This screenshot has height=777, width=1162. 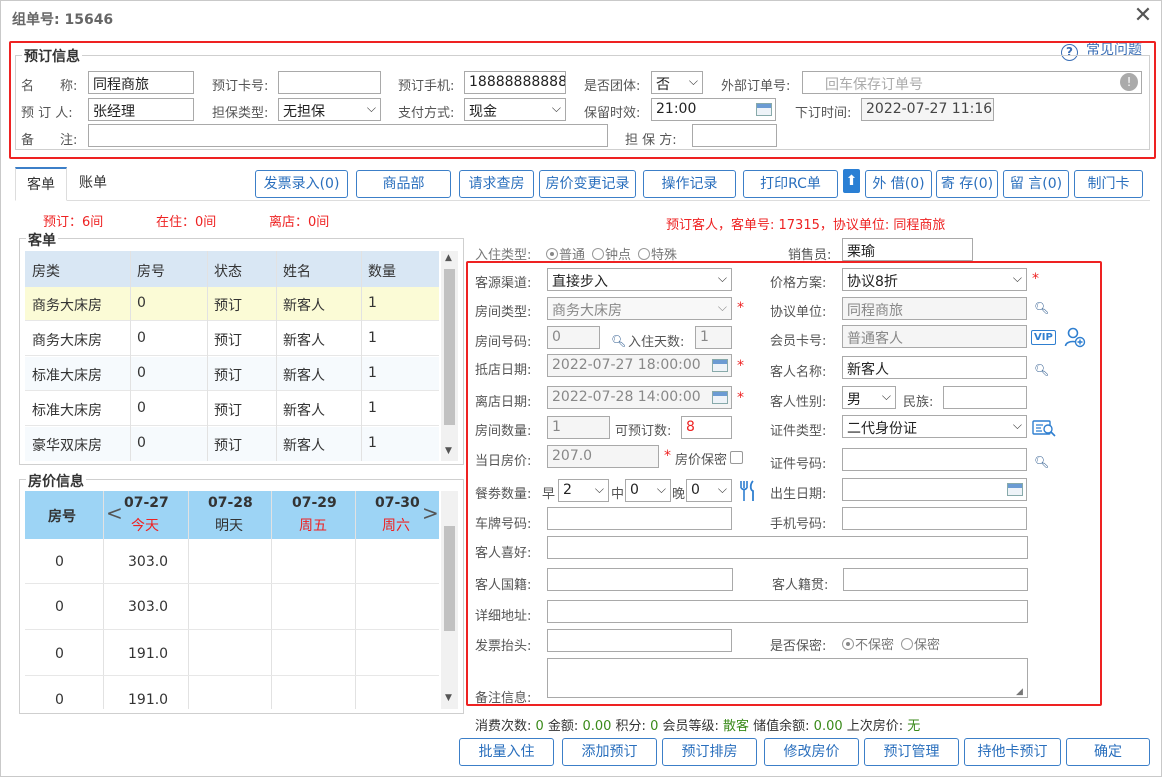 What do you see at coordinates (934, 336) in the screenshot?
I see `member-input: 普通客人` at bounding box center [934, 336].